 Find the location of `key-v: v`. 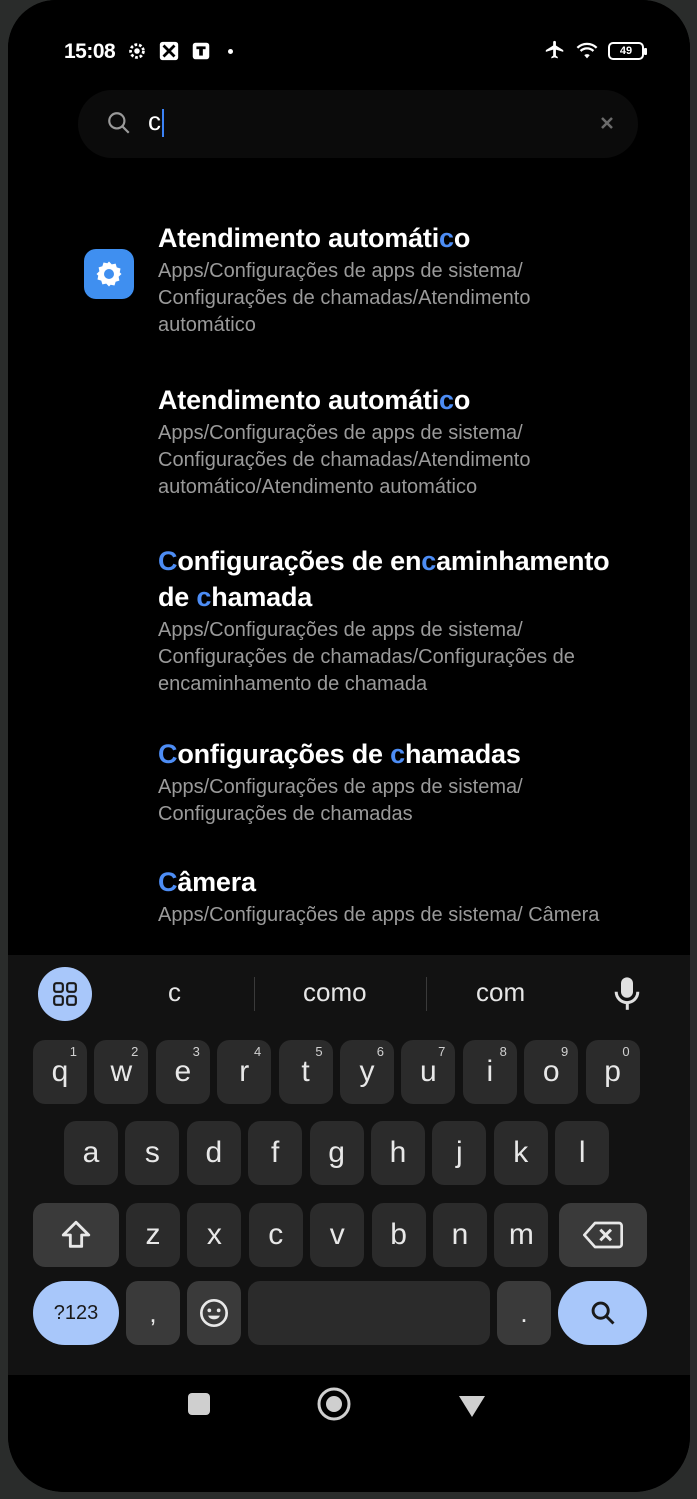

key-v: v is located at coordinates (337, 1235).